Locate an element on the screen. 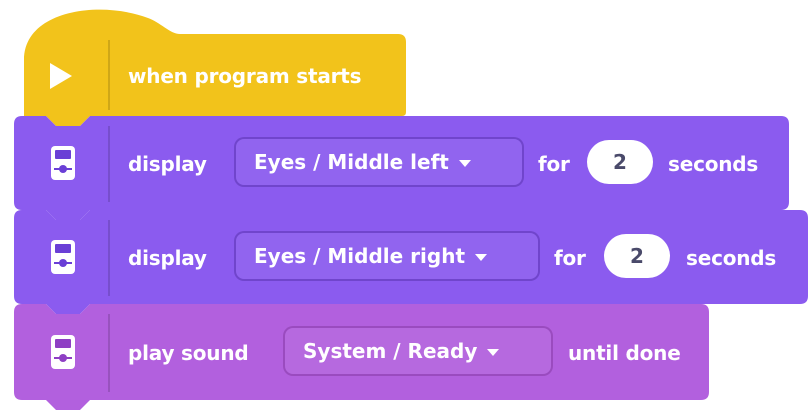 This screenshot has width=811, height=411. sound-hub-icon is located at coordinates (63, 354).